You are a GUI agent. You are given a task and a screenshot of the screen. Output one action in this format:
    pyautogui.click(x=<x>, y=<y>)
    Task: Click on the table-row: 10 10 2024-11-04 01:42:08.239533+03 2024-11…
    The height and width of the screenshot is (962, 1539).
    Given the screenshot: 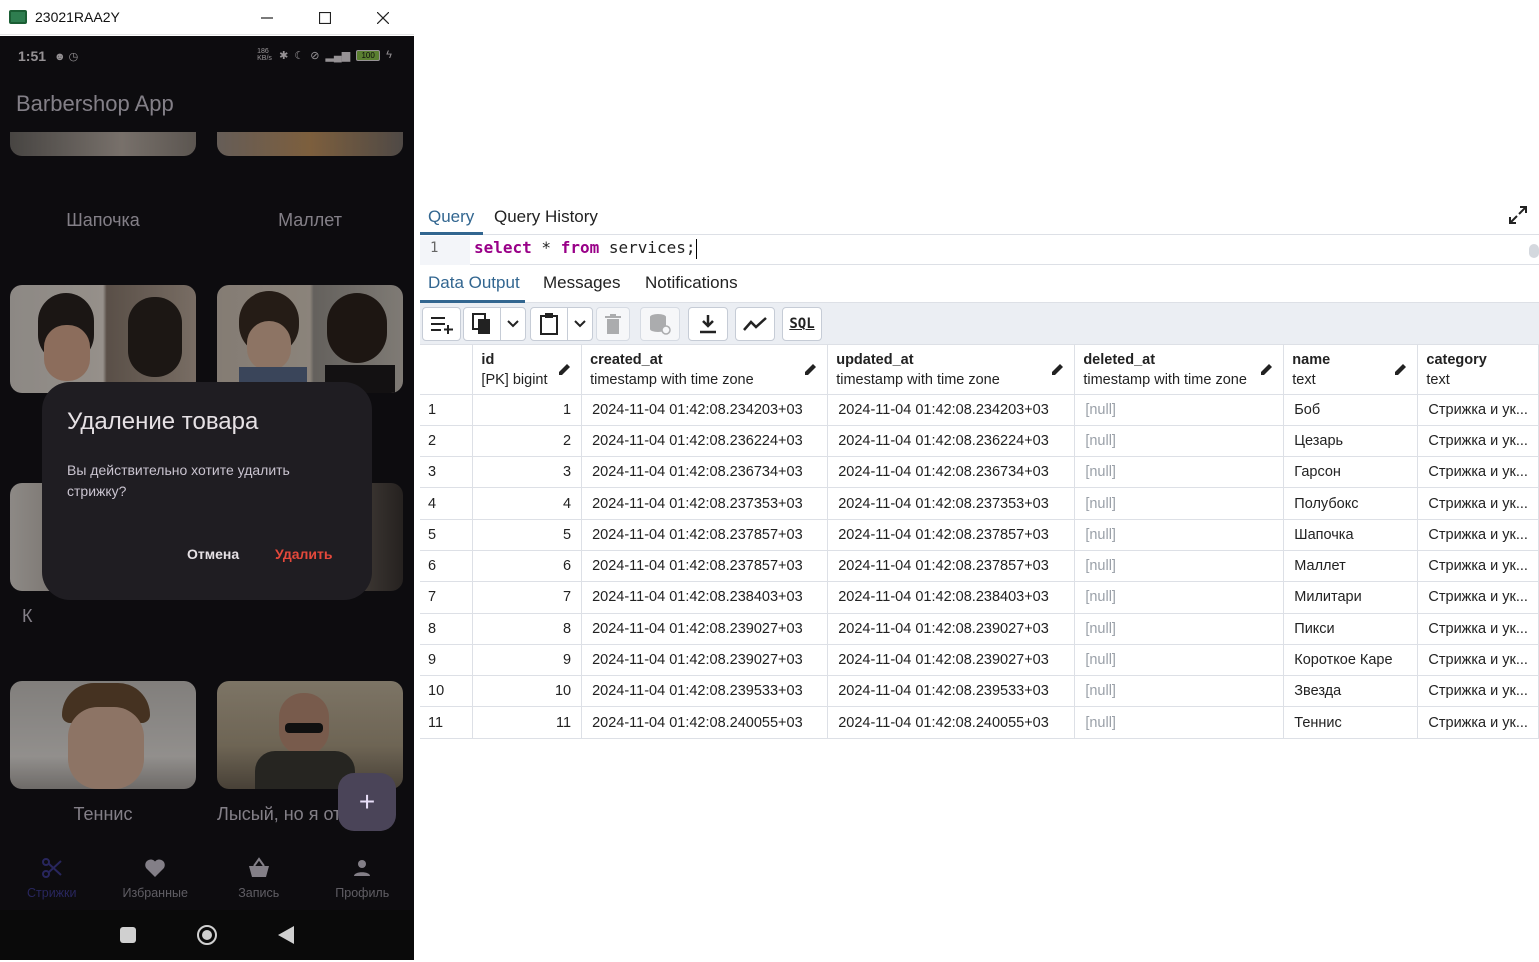 What is the action you would take?
    pyautogui.click(x=979, y=691)
    